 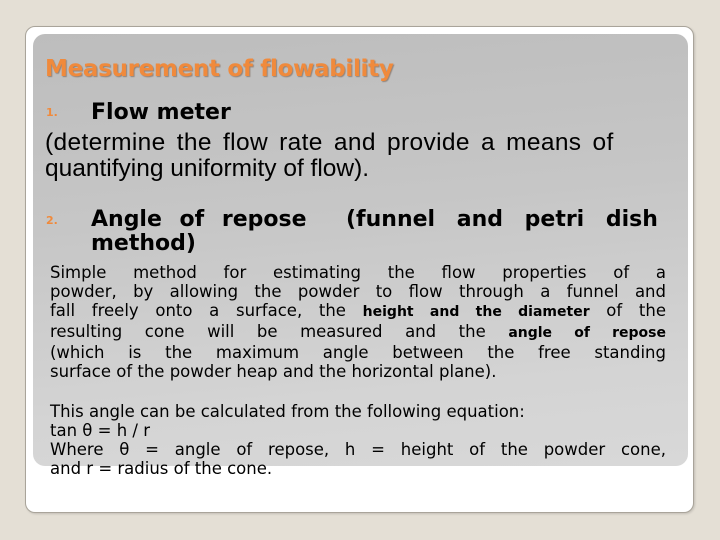 What do you see at coordinates (502, 219) in the screenshot?
I see `item2-heading-part2: (funnel and petri dish` at bounding box center [502, 219].